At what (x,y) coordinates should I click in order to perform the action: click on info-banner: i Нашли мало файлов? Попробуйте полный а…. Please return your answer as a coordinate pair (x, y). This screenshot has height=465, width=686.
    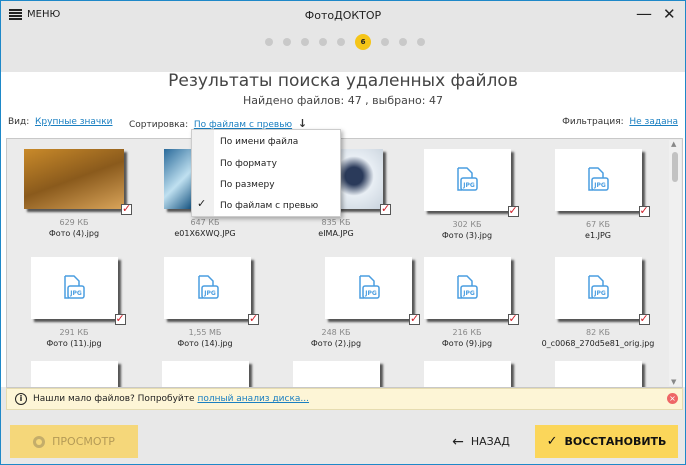
    Looking at the image, I should click on (344, 399).